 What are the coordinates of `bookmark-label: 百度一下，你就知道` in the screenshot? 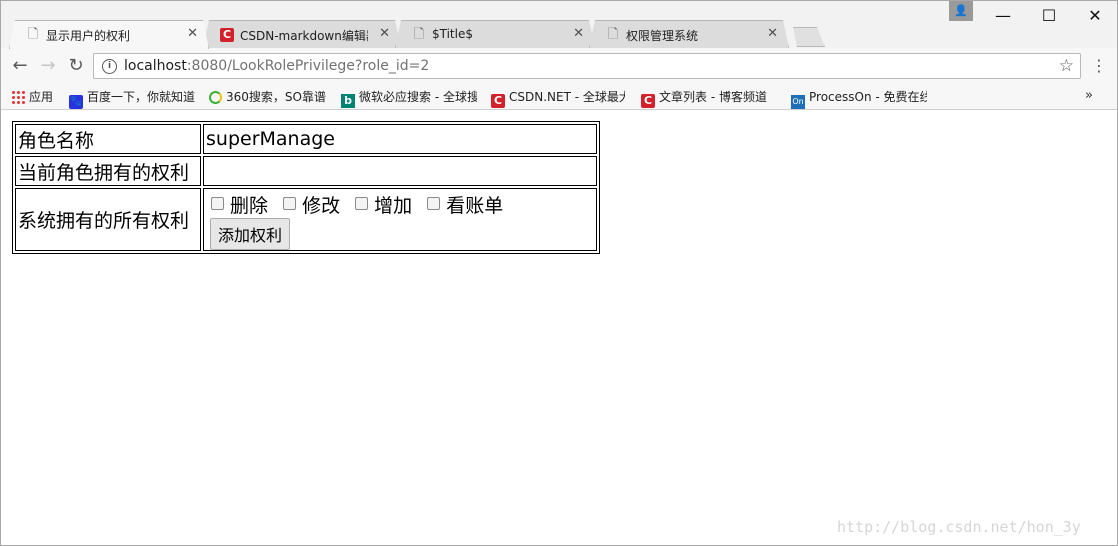 It's located at (141, 97).